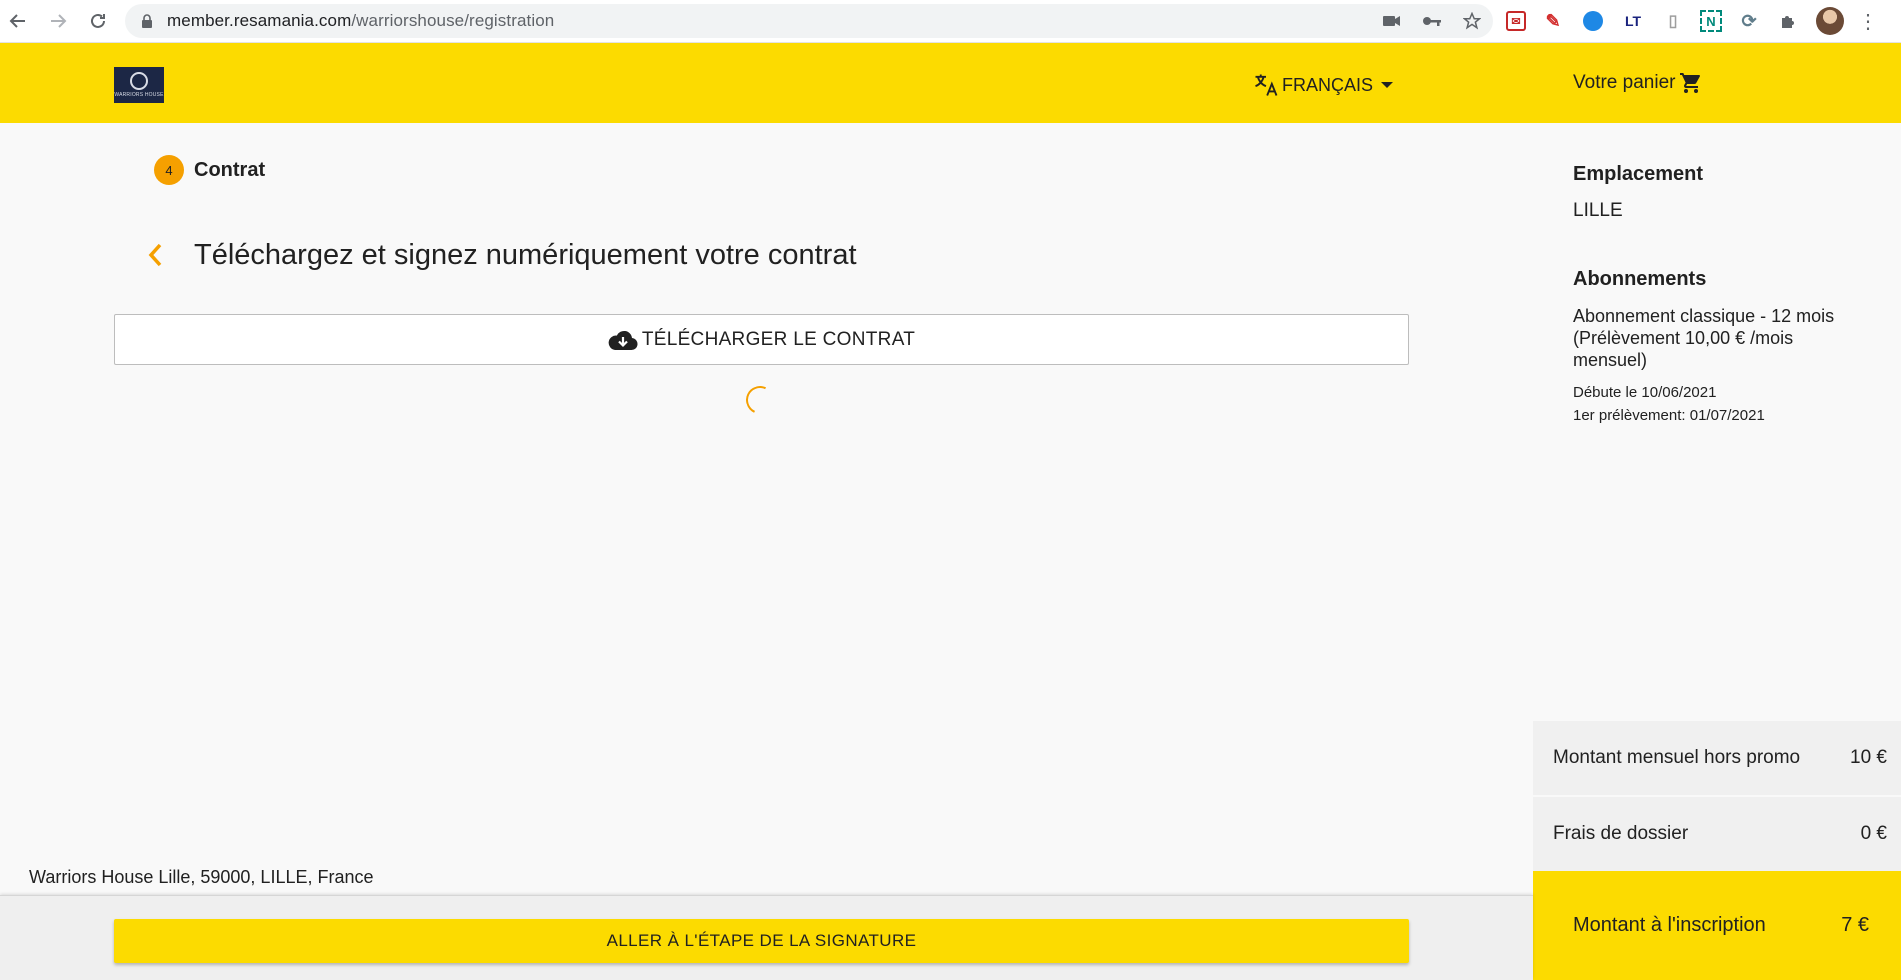 This screenshot has width=1901, height=980. Describe the element at coordinates (1669, 925) in the screenshot. I see `total-label: Montant à l'inscription` at that location.